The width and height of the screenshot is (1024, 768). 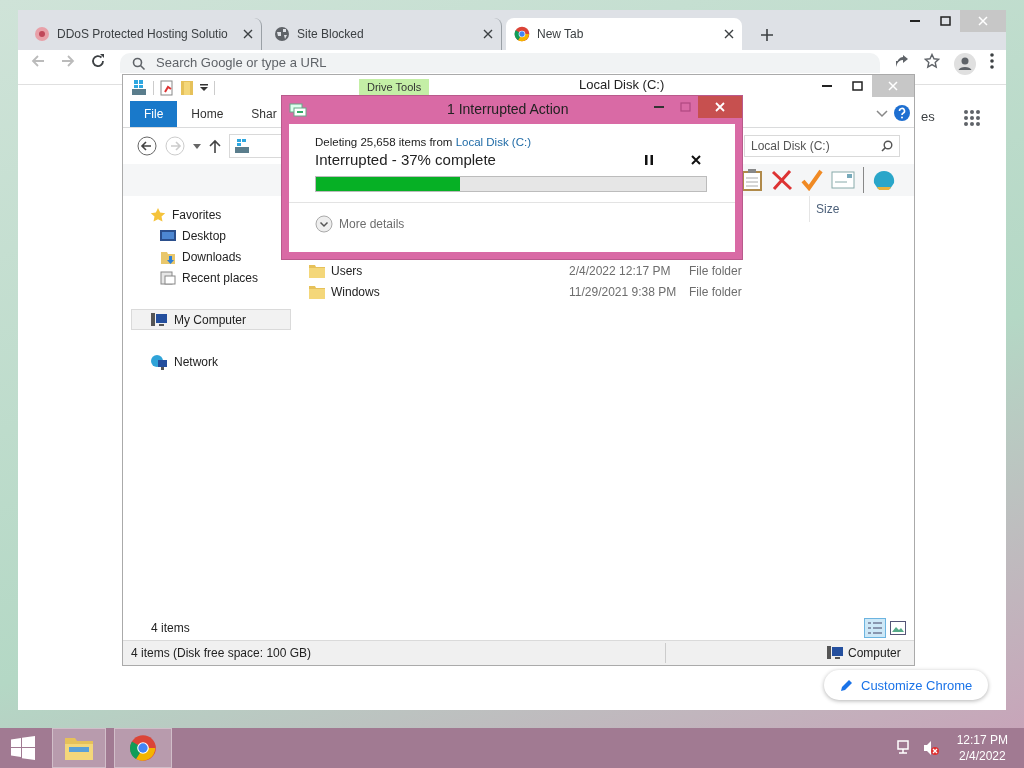 I want to click on browser-tab: New Tab, so click(x=624, y=34).